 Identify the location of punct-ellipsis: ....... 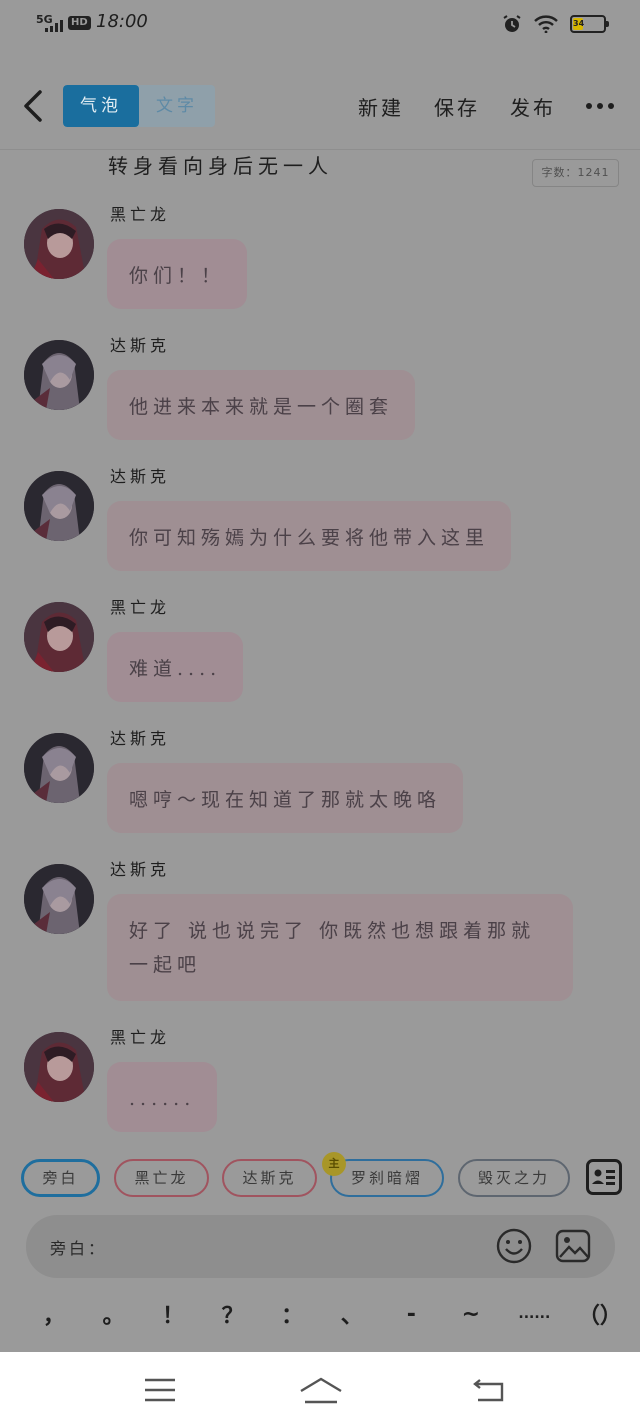
(534, 1314).